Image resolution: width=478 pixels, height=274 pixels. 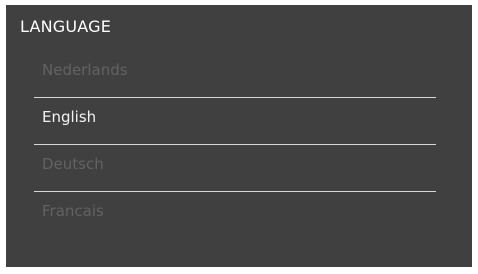 I want to click on language-option-francais: Francais, so click(x=235, y=215).